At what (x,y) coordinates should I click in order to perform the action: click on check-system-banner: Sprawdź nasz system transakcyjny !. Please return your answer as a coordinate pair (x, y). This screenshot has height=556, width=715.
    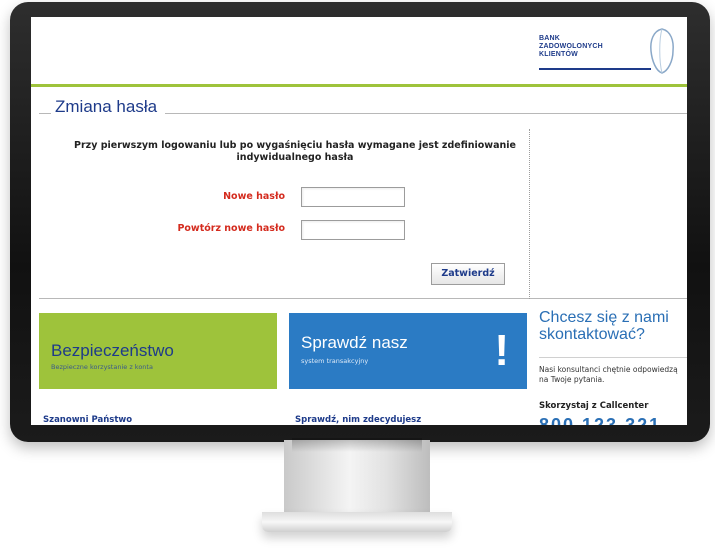
    Looking at the image, I should click on (408, 351).